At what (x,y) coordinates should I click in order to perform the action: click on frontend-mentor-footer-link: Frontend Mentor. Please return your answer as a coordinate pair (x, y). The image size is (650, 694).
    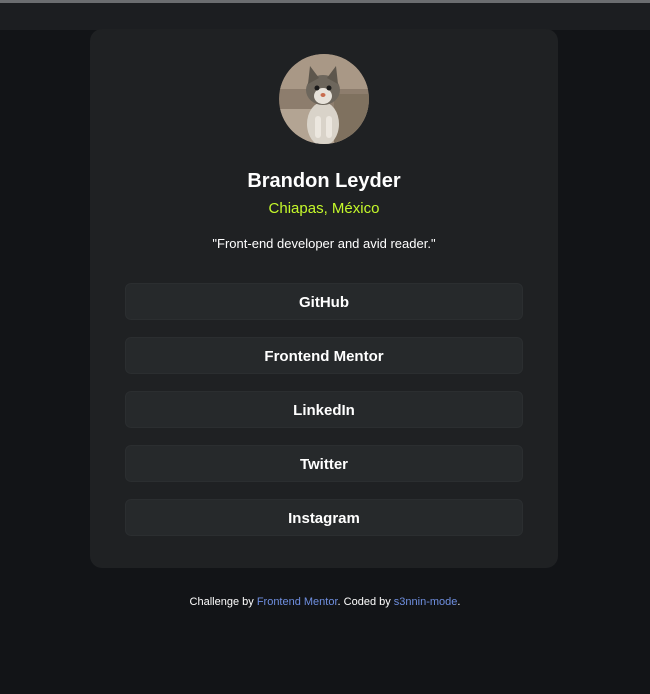
    Looking at the image, I should click on (297, 602).